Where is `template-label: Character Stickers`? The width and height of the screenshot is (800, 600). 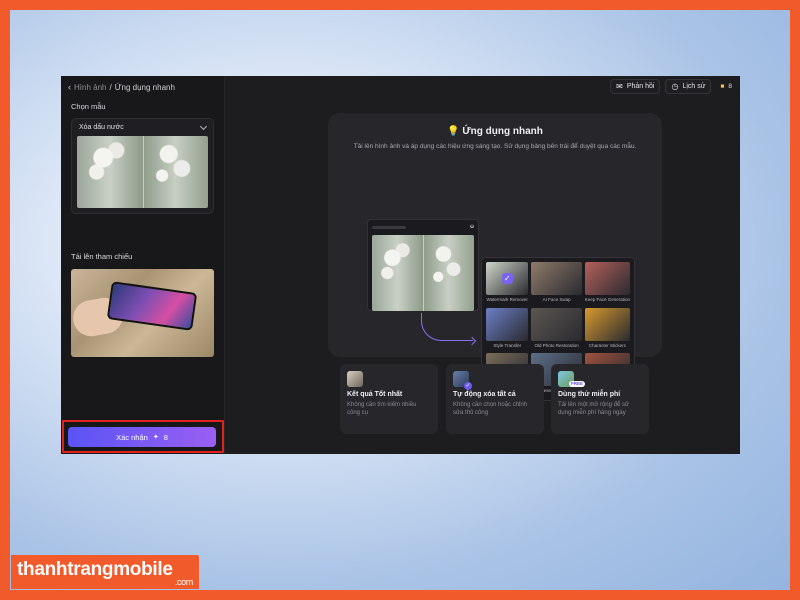 template-label: Character Stickers is located at coordinates (607, 345).